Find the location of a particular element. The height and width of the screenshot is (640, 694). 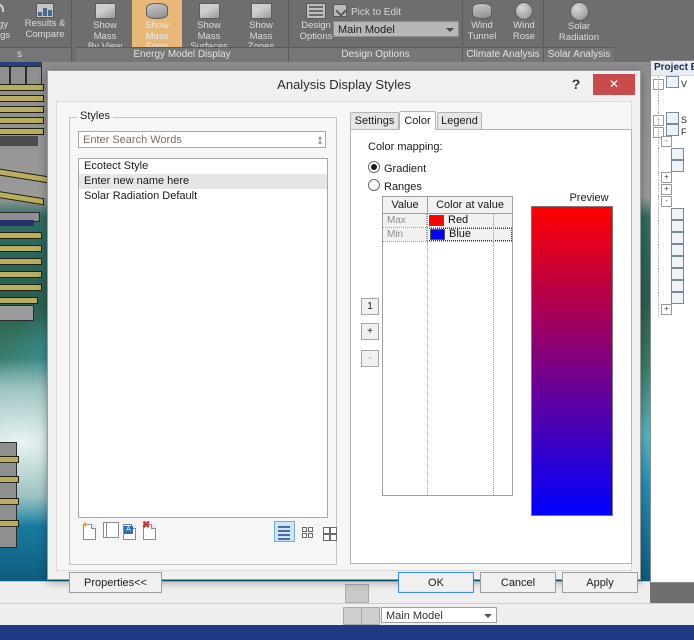

tab-settings: Settings is located at coordinates (374, 120).